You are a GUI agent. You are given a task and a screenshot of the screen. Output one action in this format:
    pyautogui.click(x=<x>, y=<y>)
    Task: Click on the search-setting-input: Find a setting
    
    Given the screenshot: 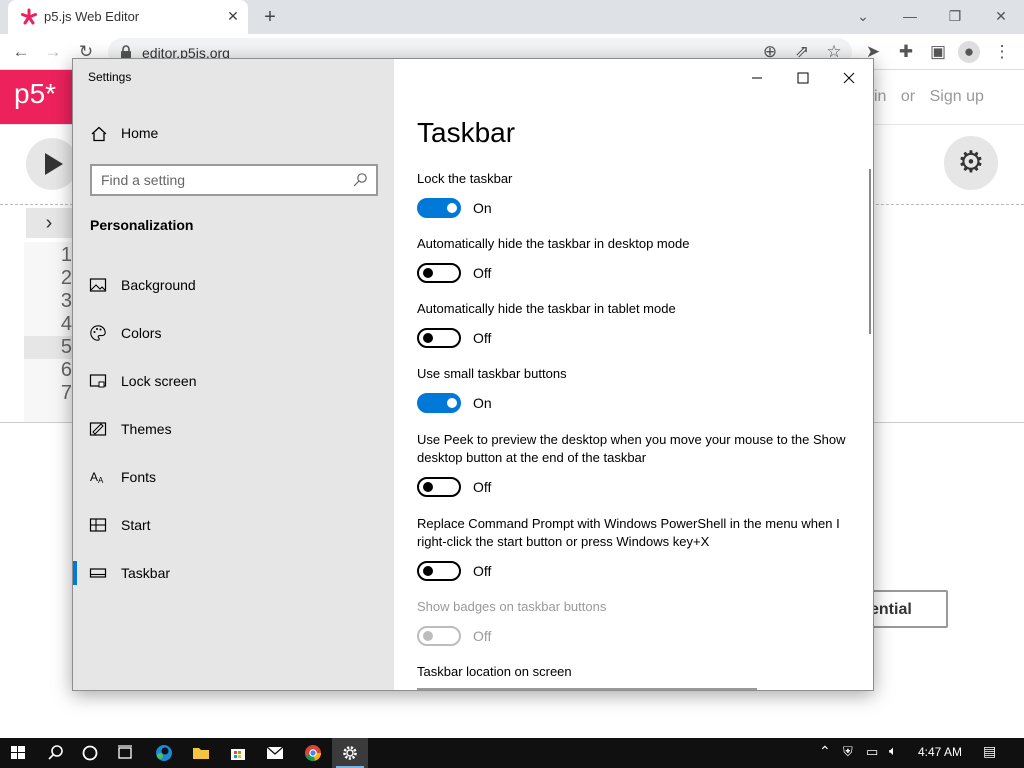 What is the action you would take?
    pyautogui.click(x=234, y=180)
    